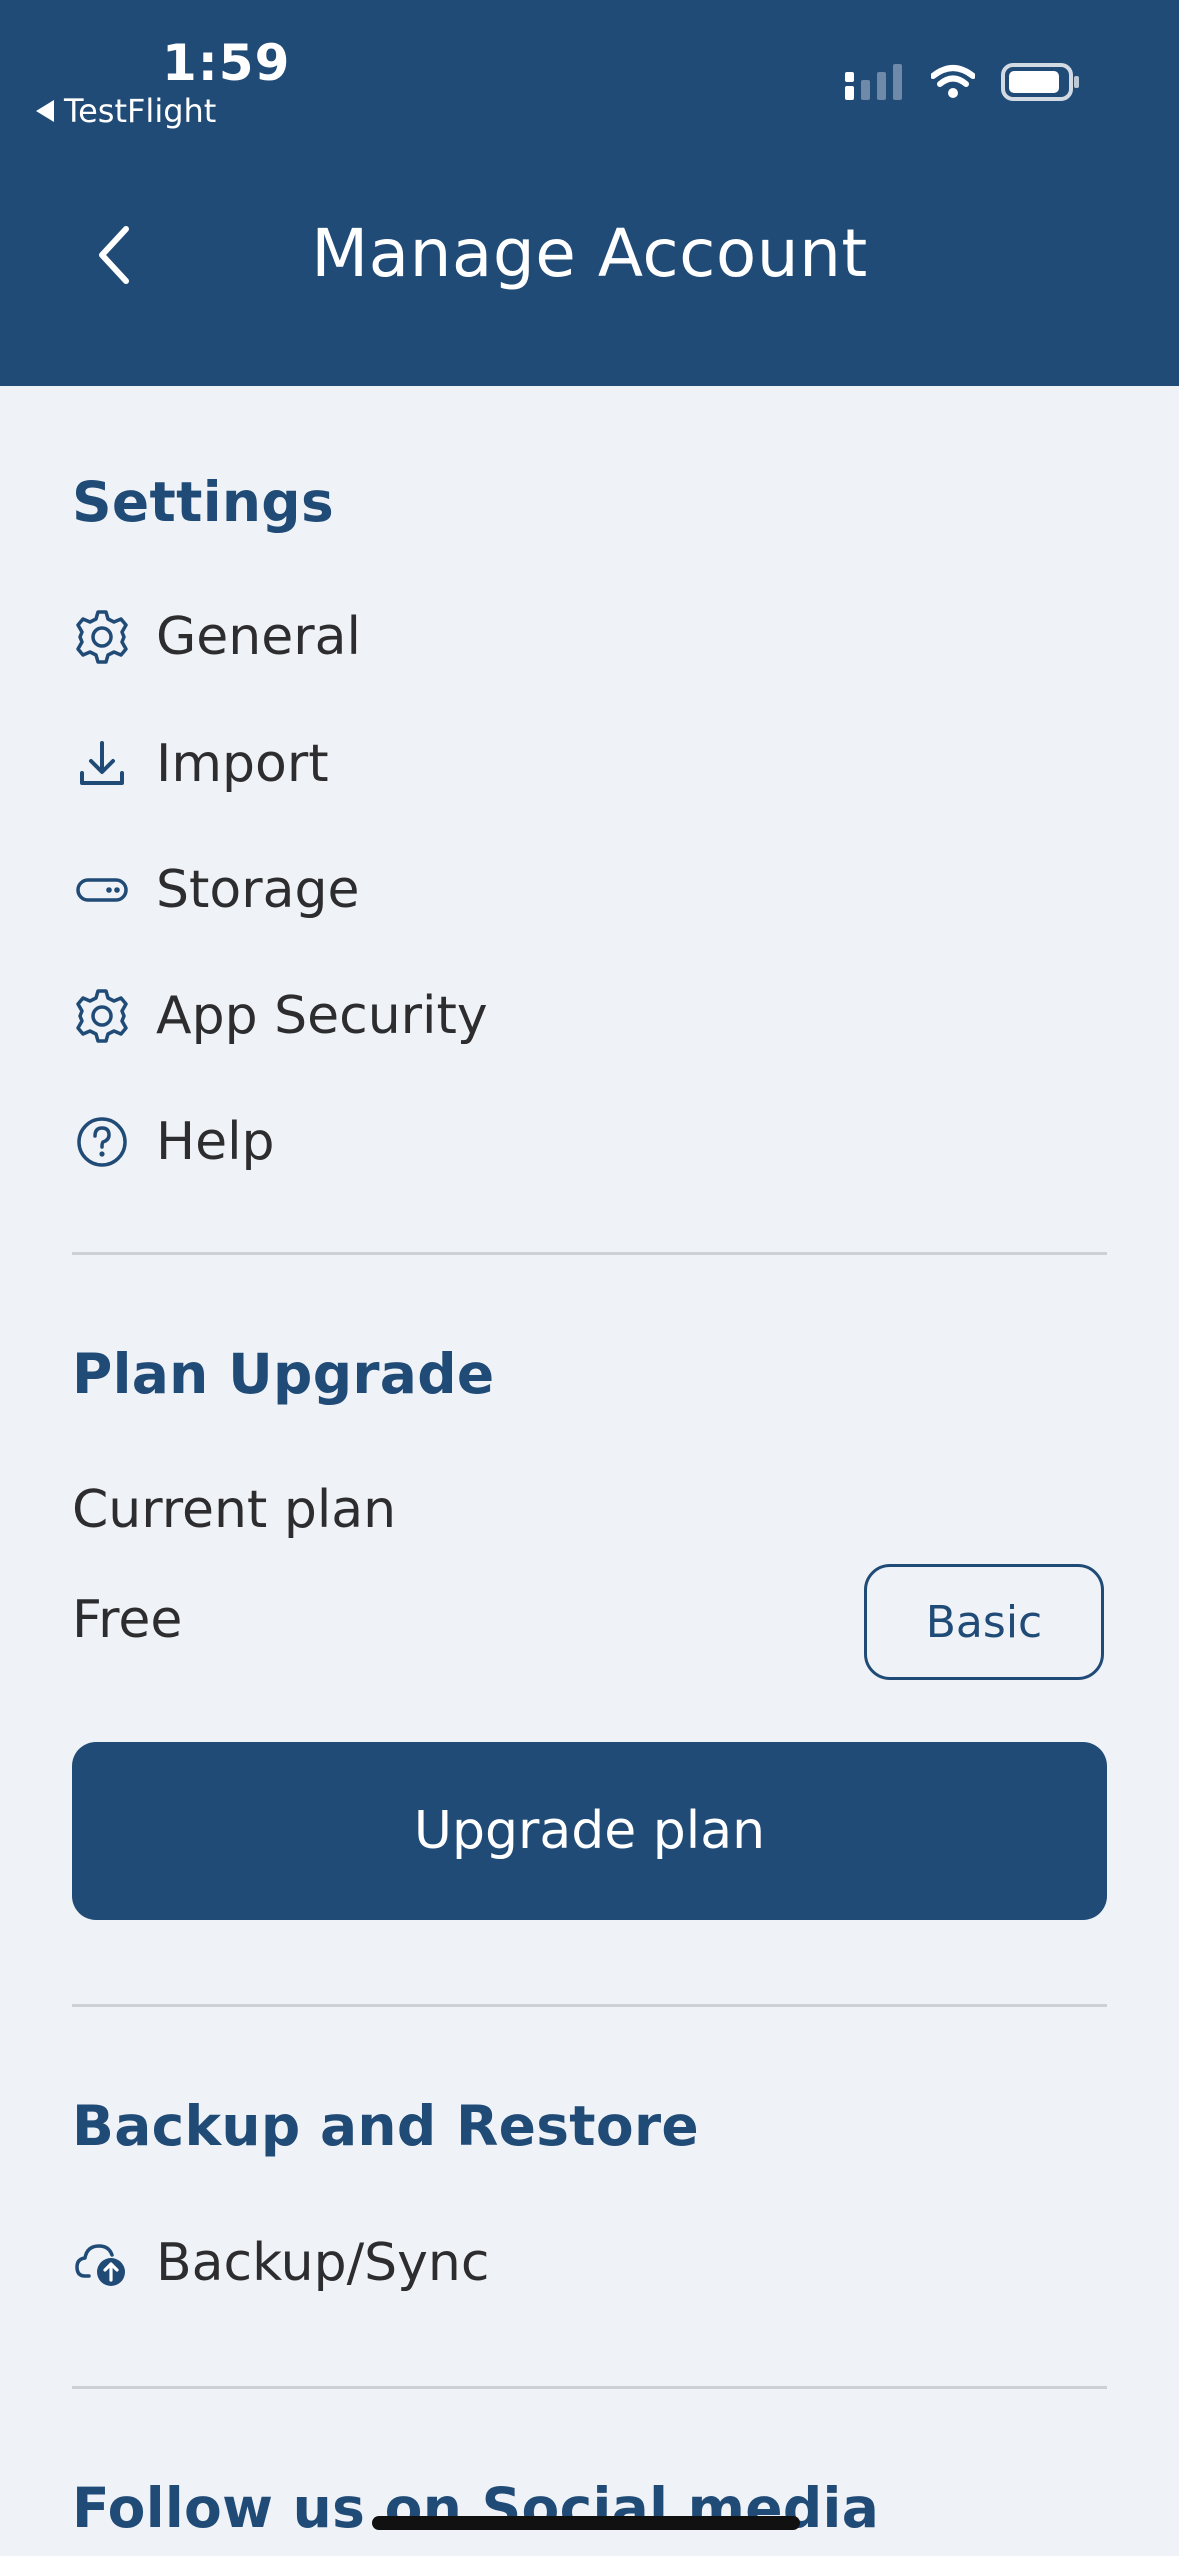 This screenshot has height=2556, width=1179. What do you see at coordinates (258, 637) in the screenshot?
I see `settings-item-label: General` at bounding box center [258, 637].